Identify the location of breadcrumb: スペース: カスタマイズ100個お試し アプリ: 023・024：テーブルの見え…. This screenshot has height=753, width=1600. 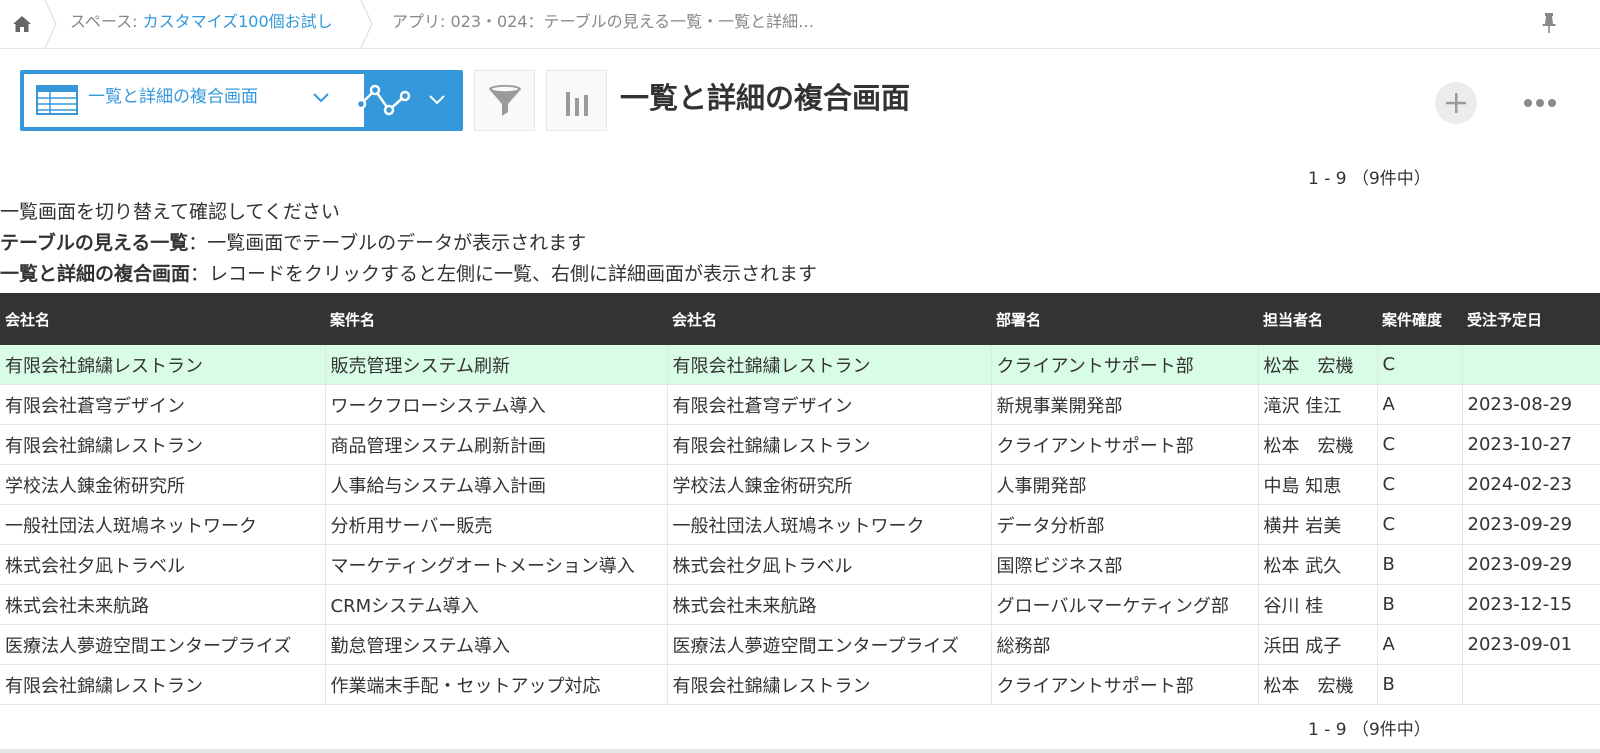
(800, 24).